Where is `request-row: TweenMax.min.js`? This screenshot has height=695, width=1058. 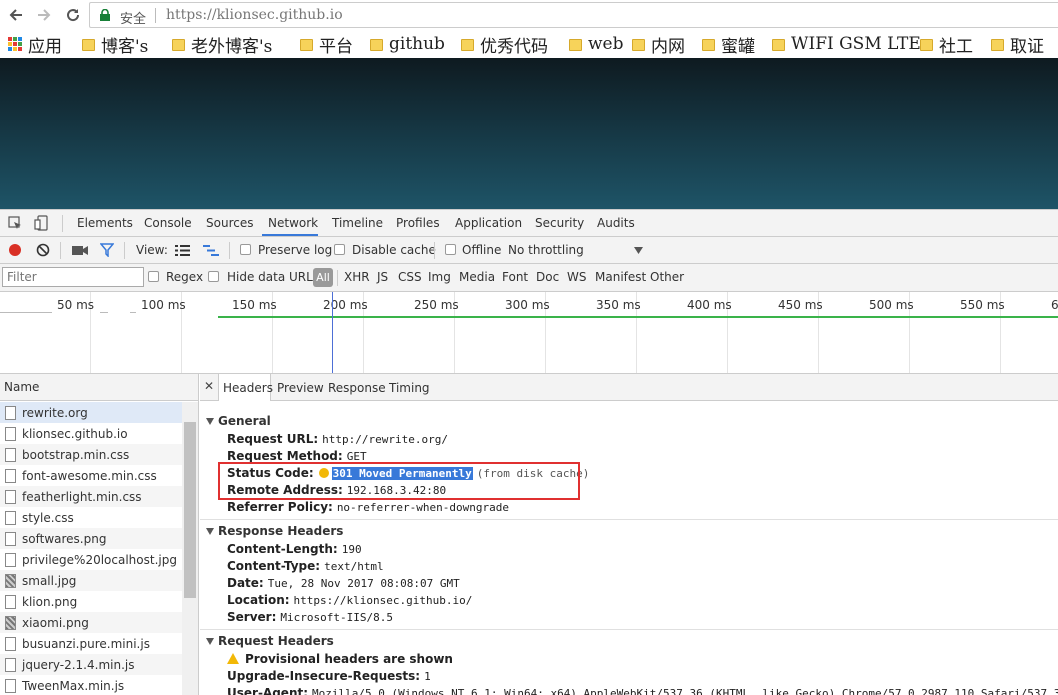
request-row: TweenMax.min.js is located at coordinates (91, 685).